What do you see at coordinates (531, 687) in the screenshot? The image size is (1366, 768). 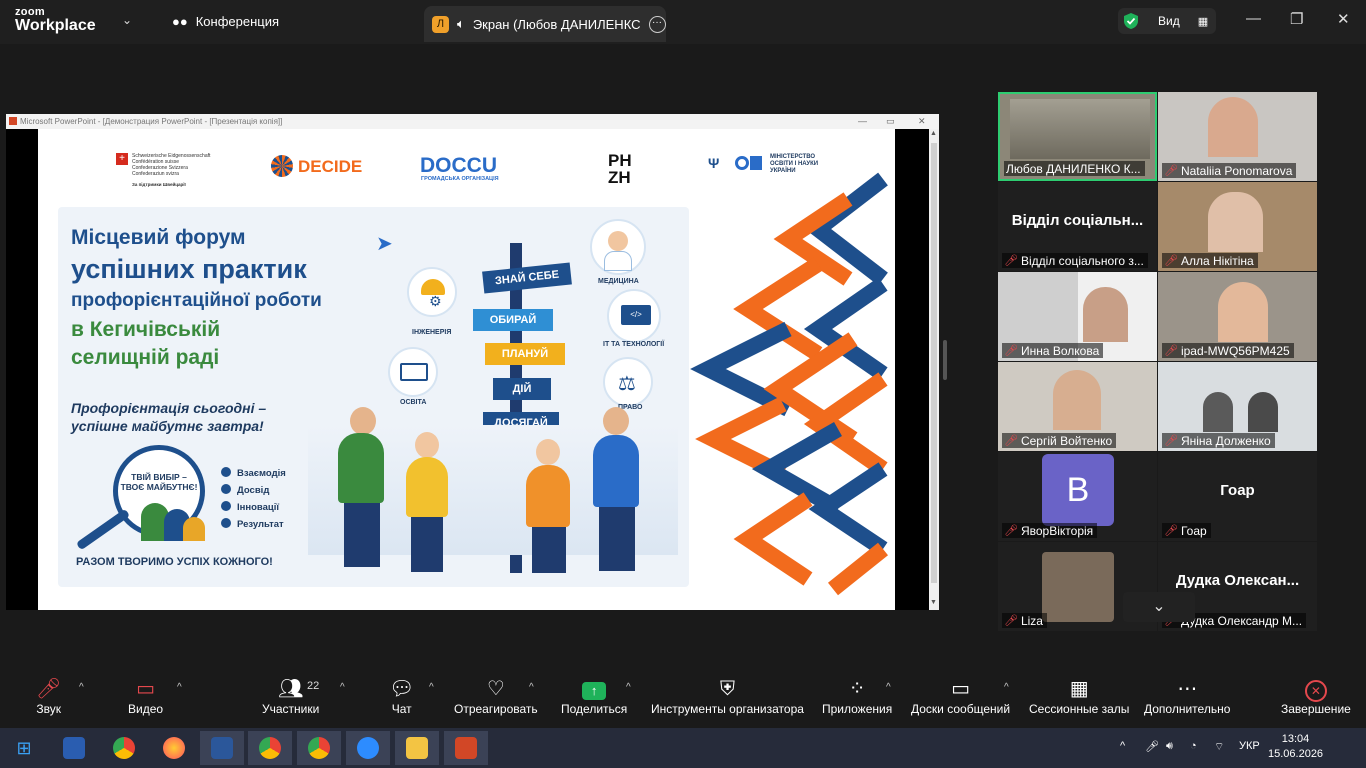 I see `react-caret-icon: ^` at bounding box center [531, 687].